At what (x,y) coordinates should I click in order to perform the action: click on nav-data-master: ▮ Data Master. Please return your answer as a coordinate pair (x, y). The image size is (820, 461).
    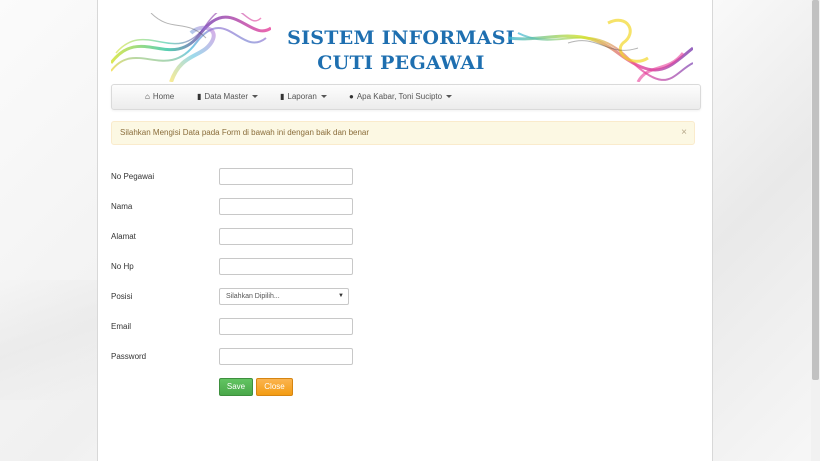
    Looking at the image, I should click on (227, 97).